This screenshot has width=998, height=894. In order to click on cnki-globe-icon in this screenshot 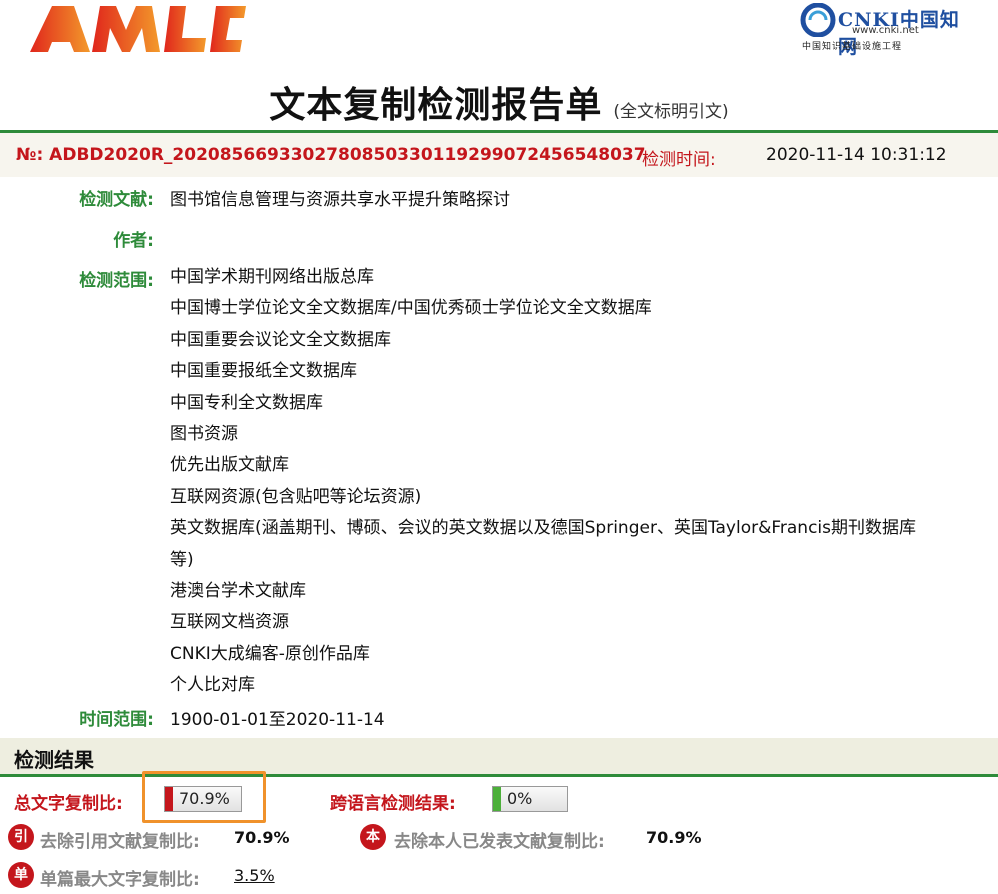, I will do `click(818, 20)`.